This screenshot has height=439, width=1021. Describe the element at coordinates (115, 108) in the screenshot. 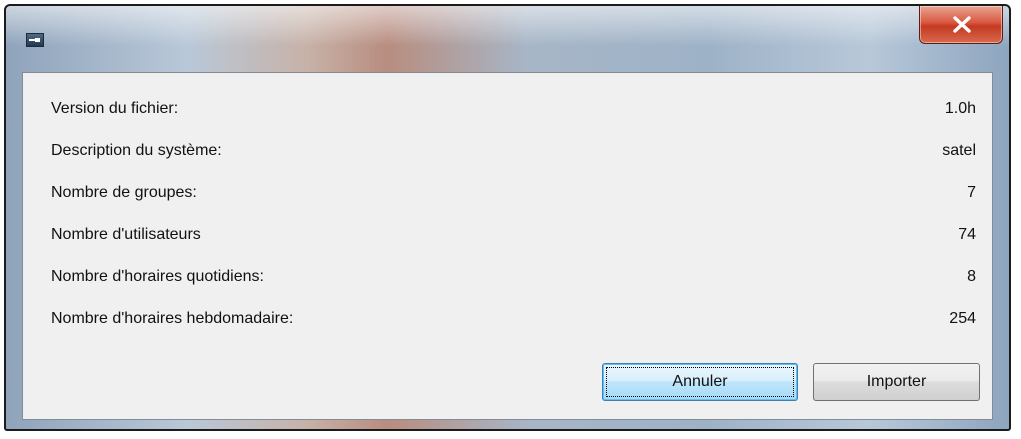

I see `file-version-label: Version du fichier:` at that location.